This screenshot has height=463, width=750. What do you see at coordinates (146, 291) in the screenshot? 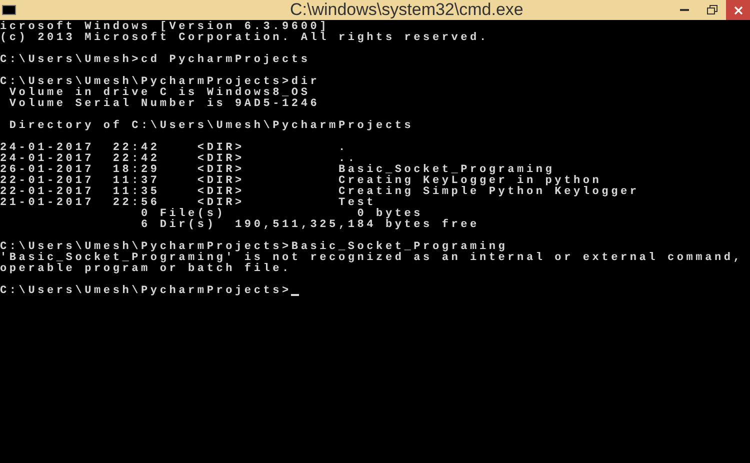
I see `console-line: C:\Users\Umesh\PycharmProjects>` at bounding box center [146, 291].